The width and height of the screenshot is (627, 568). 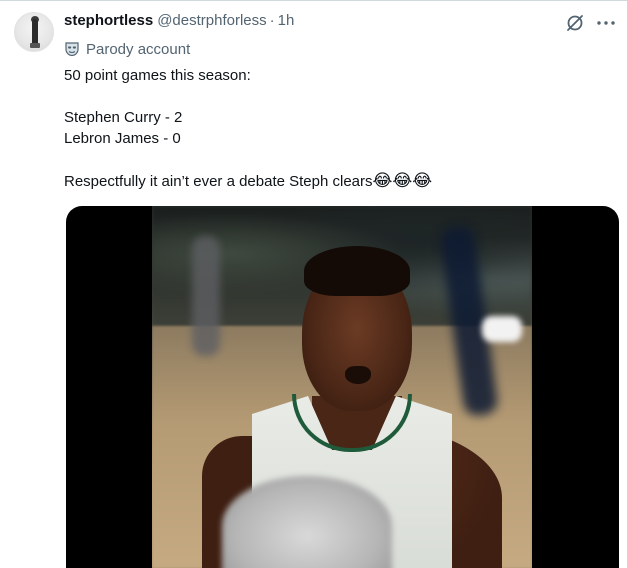 I want to click on tweet-timestamp: 1h, so click(x=286, y=20).